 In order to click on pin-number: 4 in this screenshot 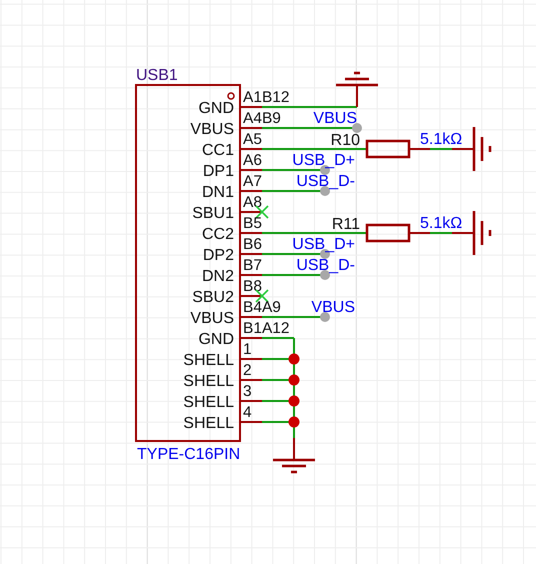, I will do `click(247, 412)`.